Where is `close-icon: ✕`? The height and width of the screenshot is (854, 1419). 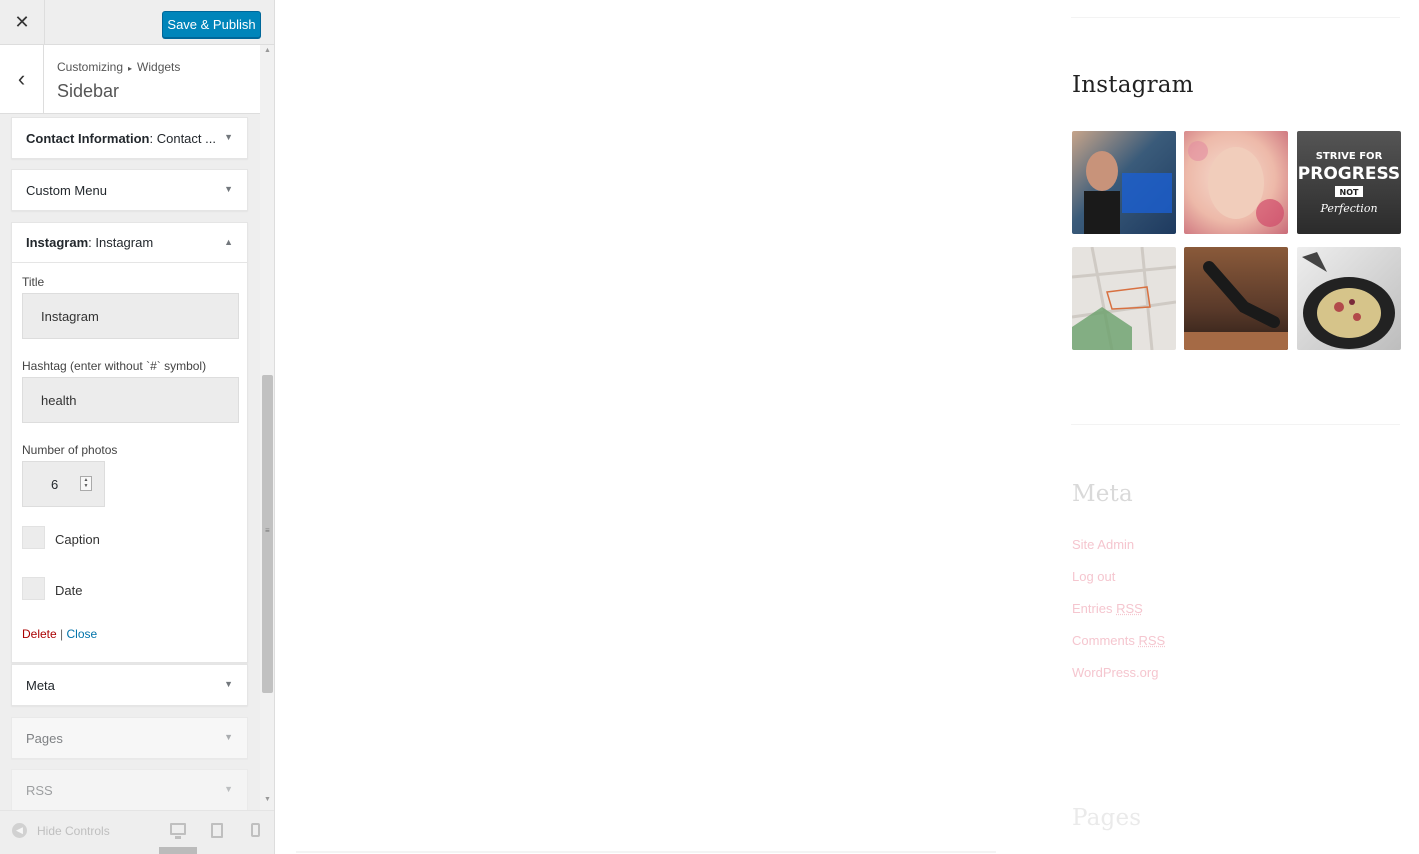
close-icon: ✕ is located at coordinates (22, 22).